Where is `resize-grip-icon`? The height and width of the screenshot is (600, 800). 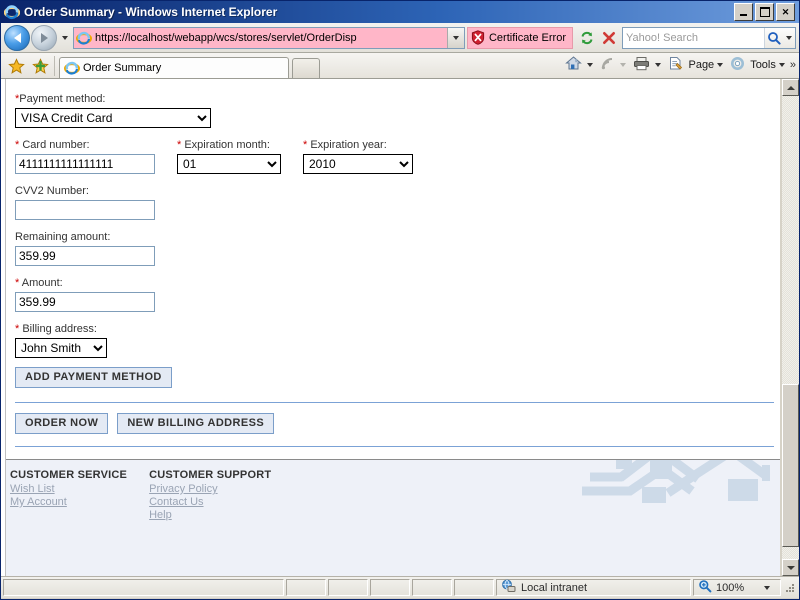
resize-grip-icon is located at coordinates (790, 588).